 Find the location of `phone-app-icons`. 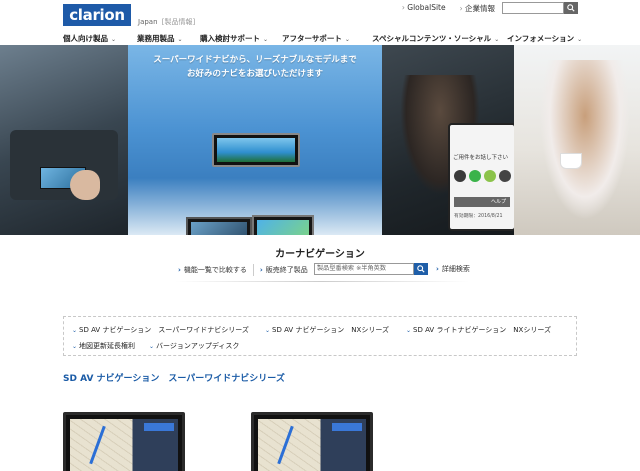

phone-app-icons is located at coordinates (482, 176).